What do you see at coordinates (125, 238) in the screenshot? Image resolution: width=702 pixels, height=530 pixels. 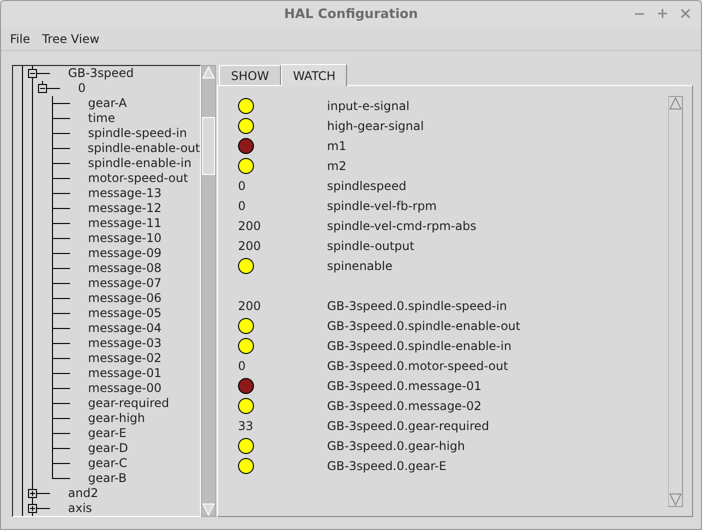 I see `tree-item: message-10` at bounding box center [125, 238].